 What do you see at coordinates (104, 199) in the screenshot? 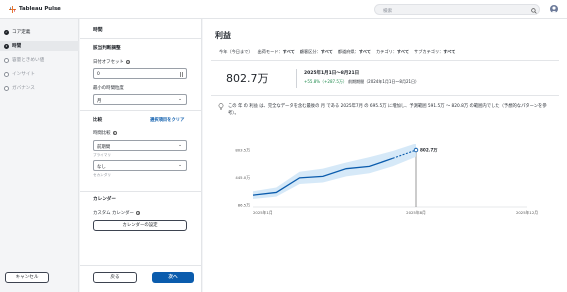
I see `calendar-heading: カレンダー` at bounding box center [104, 199].